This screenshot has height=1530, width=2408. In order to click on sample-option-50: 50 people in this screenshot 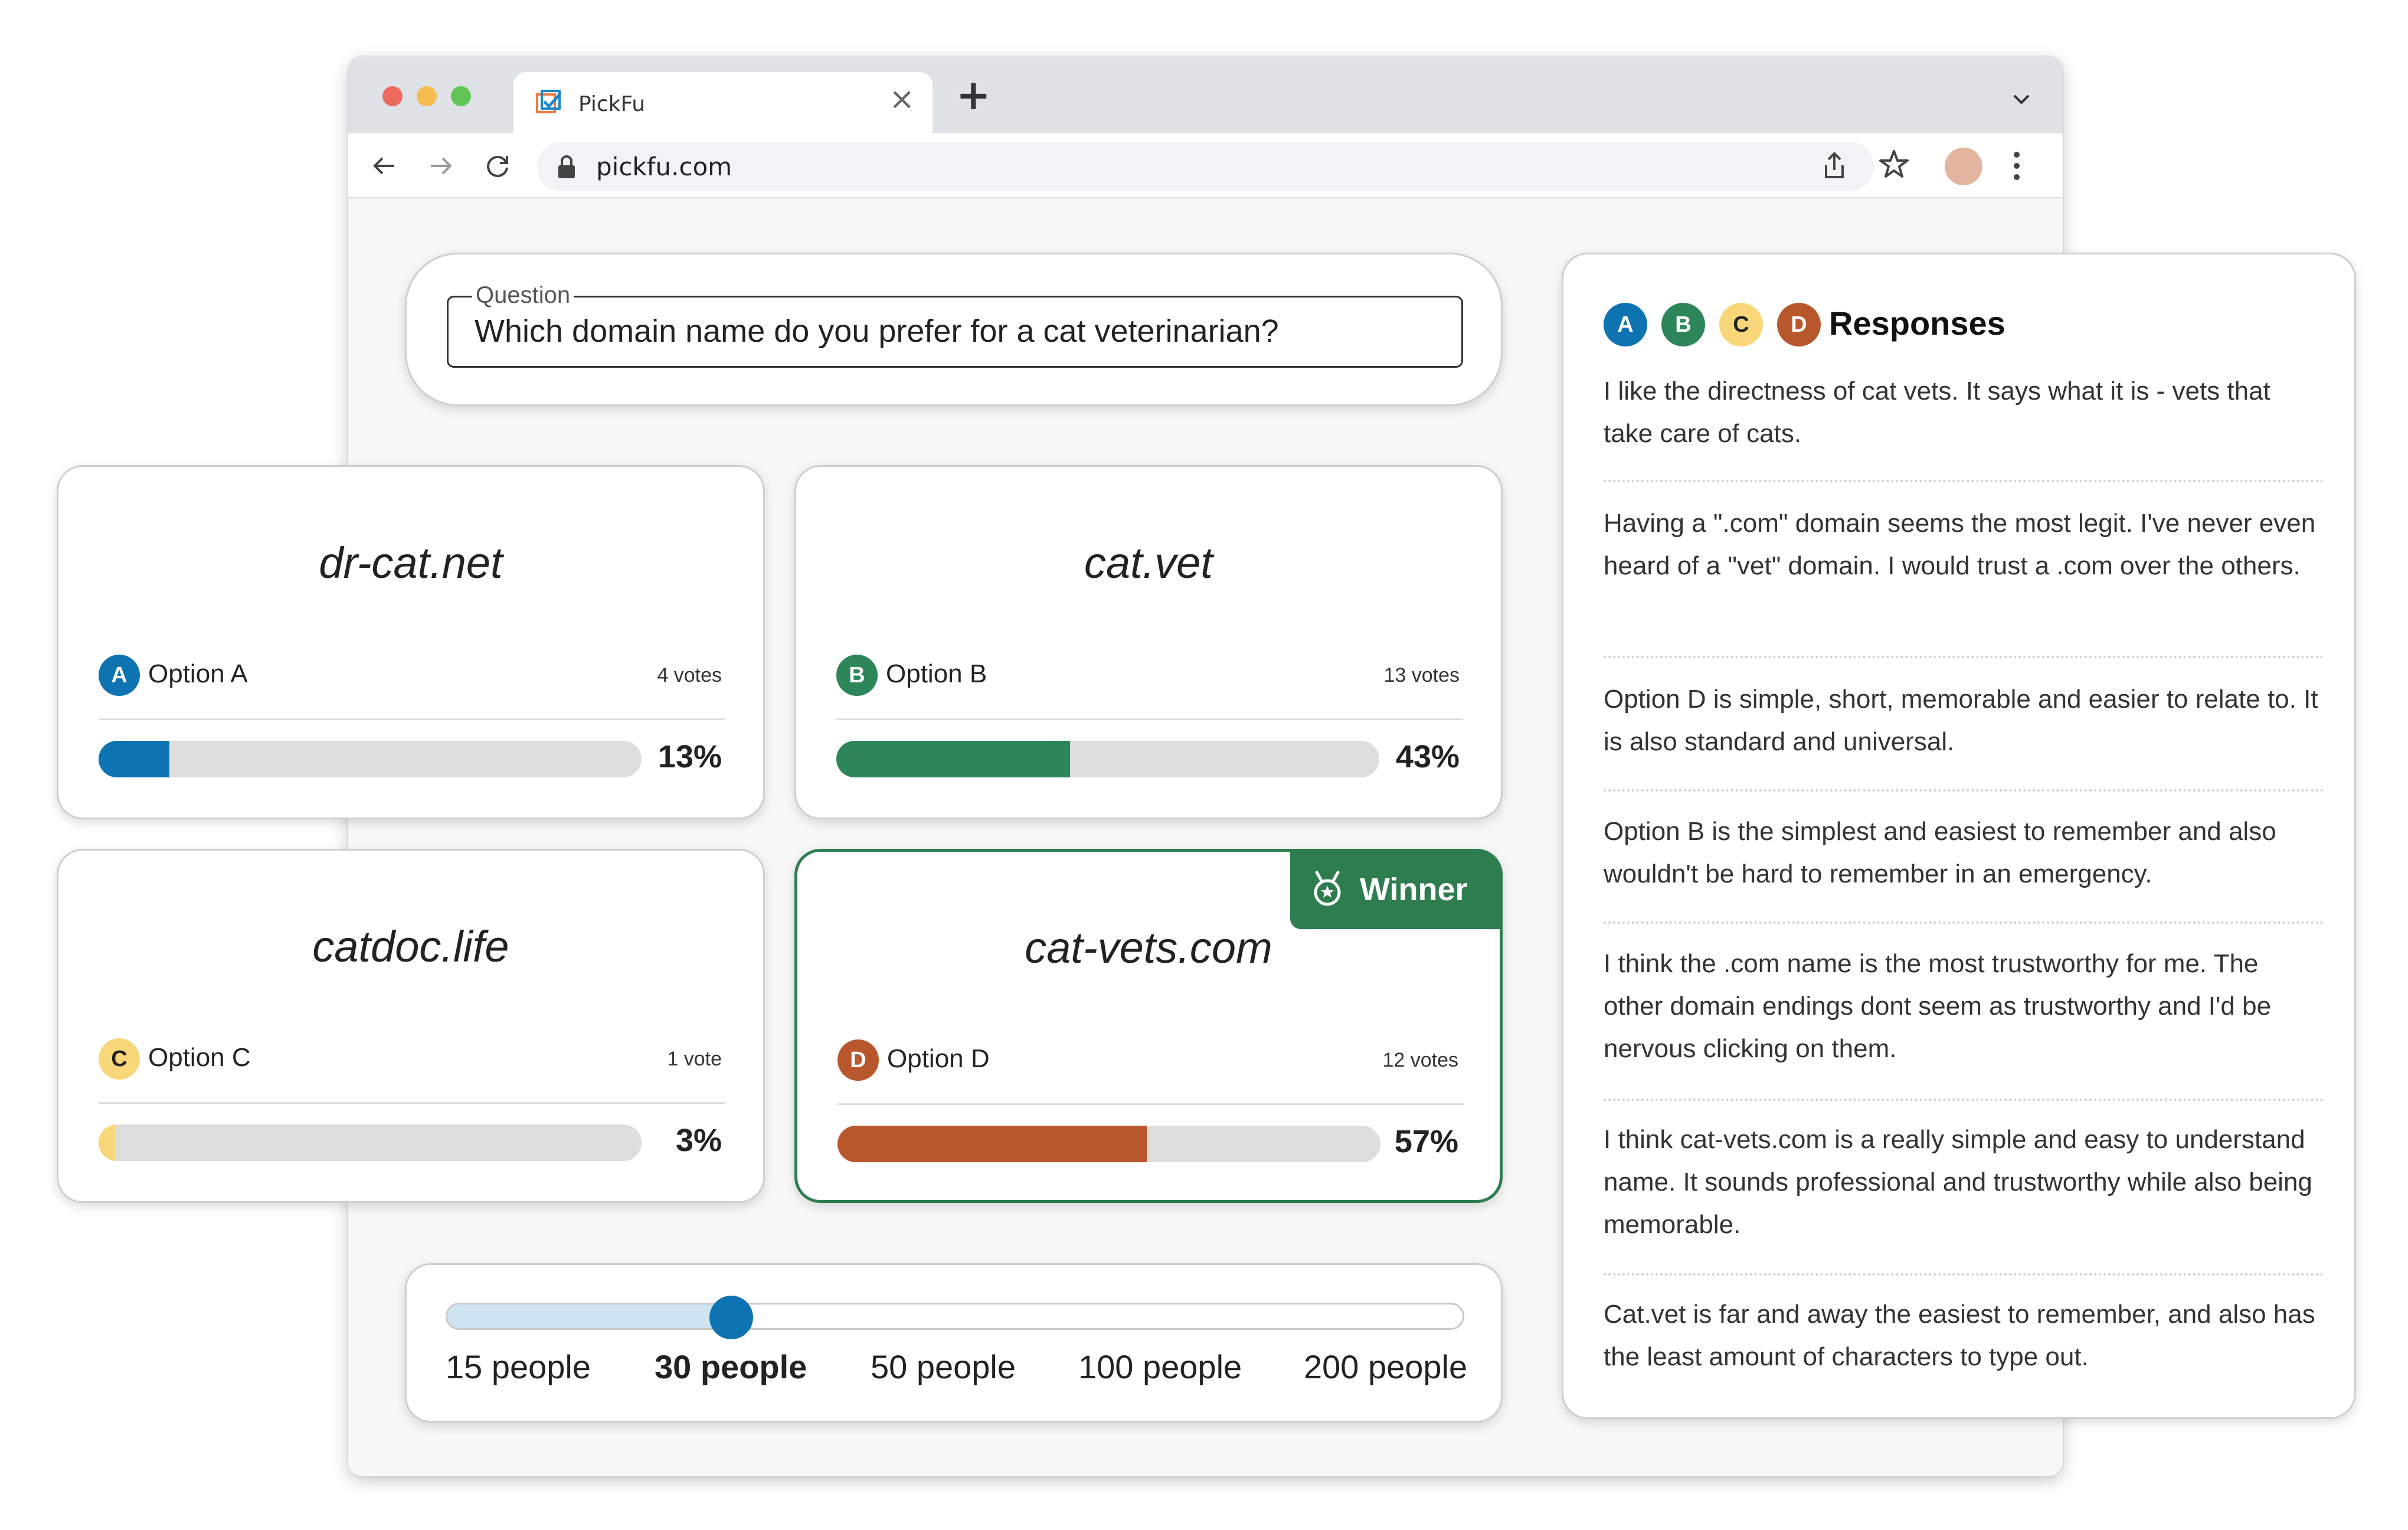, I will do `click(944, 1367)`.